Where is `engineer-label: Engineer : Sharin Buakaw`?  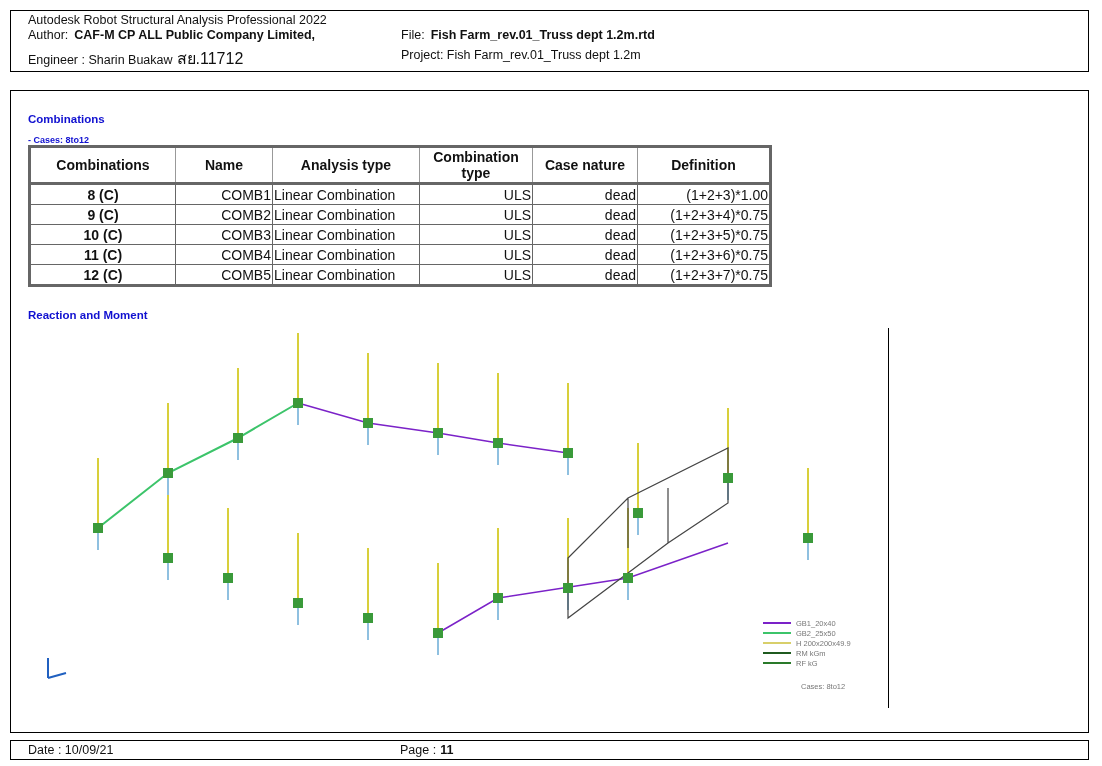 engineer-label: Engineer : Sharin Buakaw is located at coordinates (100, 60).